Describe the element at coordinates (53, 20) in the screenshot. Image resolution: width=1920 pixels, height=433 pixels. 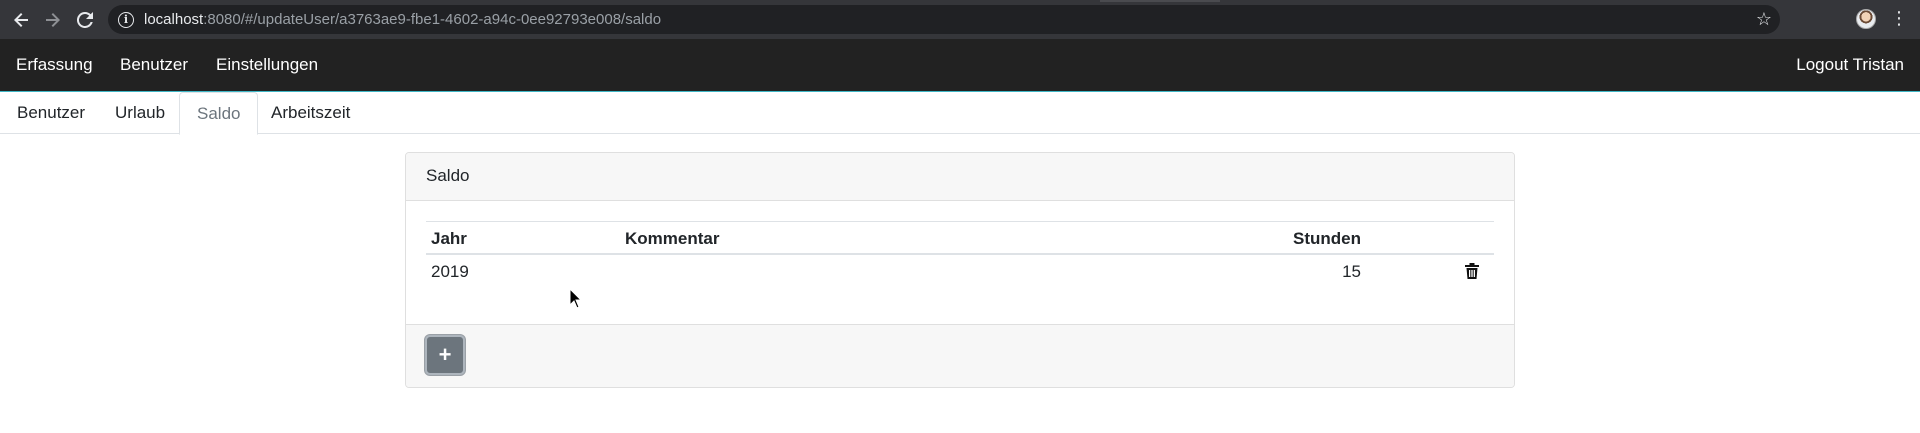
I see `forward-arrow-icon` at that location.